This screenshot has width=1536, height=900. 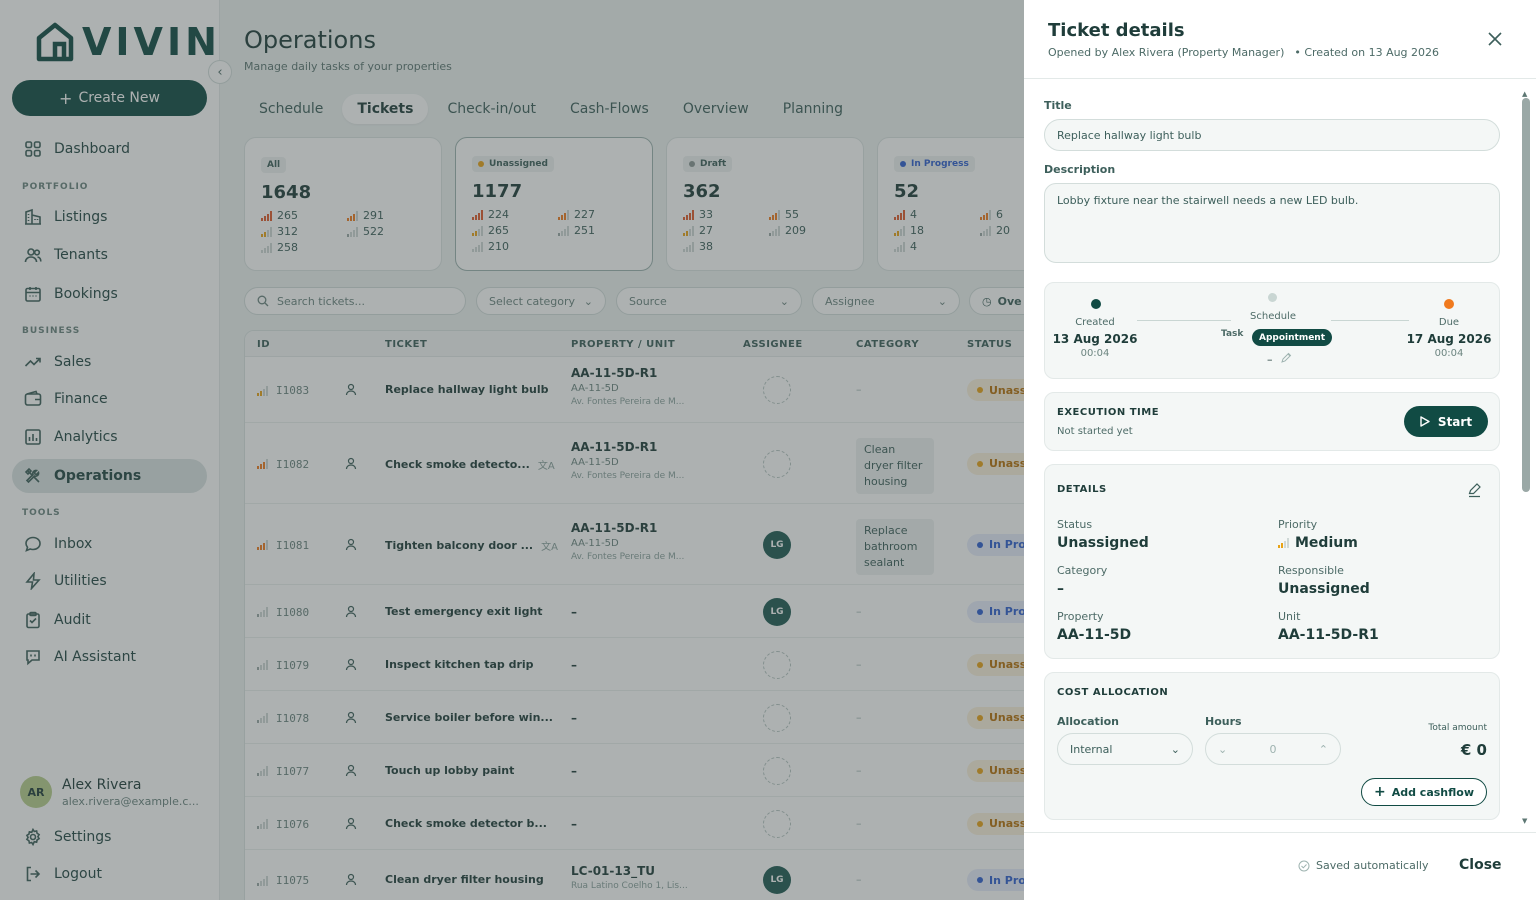 I want to click on panel-scrollbar: ▲ ▼, so click(x=1526, y=457).